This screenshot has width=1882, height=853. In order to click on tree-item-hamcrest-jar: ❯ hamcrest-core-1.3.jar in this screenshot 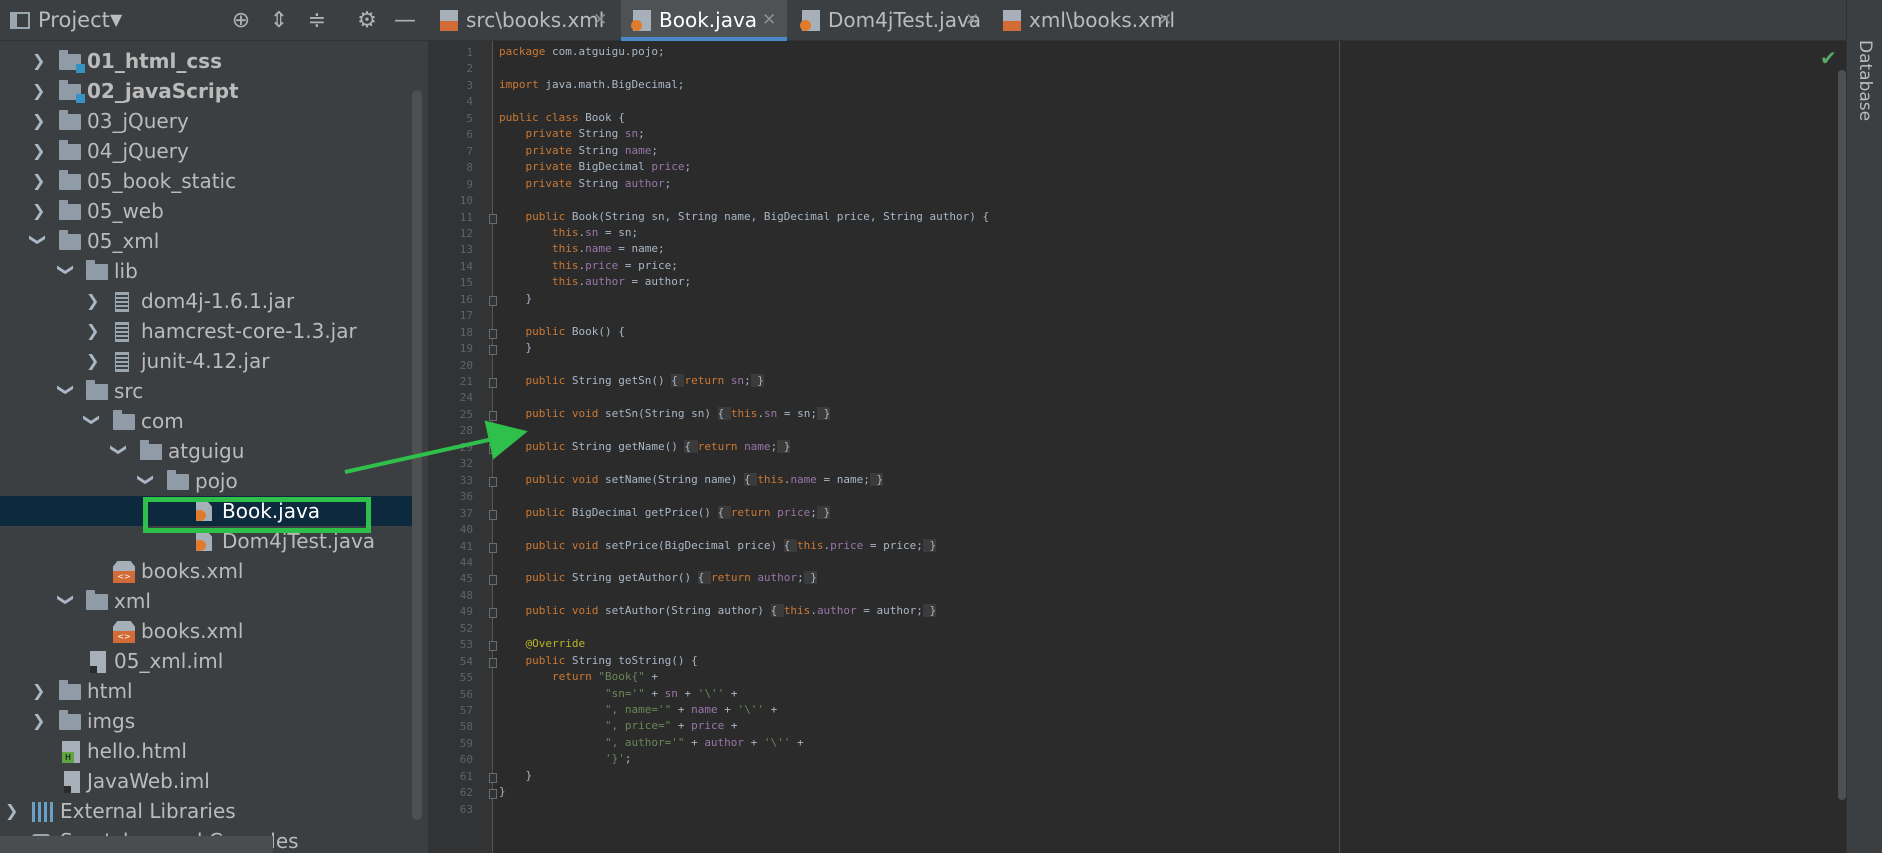, I will do `click(210, 331)`.